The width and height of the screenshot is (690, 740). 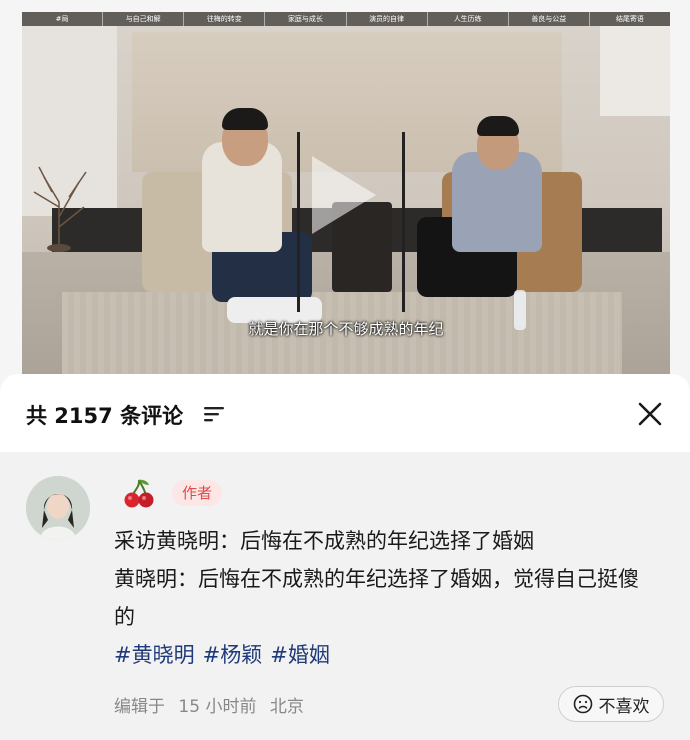 I want to click on comment-footer: 编辑于 15 小时前 北京, so click(x=213, y=704).